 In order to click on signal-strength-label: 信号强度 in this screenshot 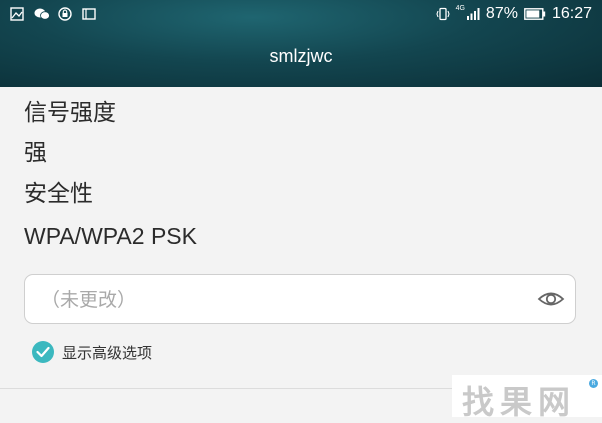, I will do `click(70, 113)`.